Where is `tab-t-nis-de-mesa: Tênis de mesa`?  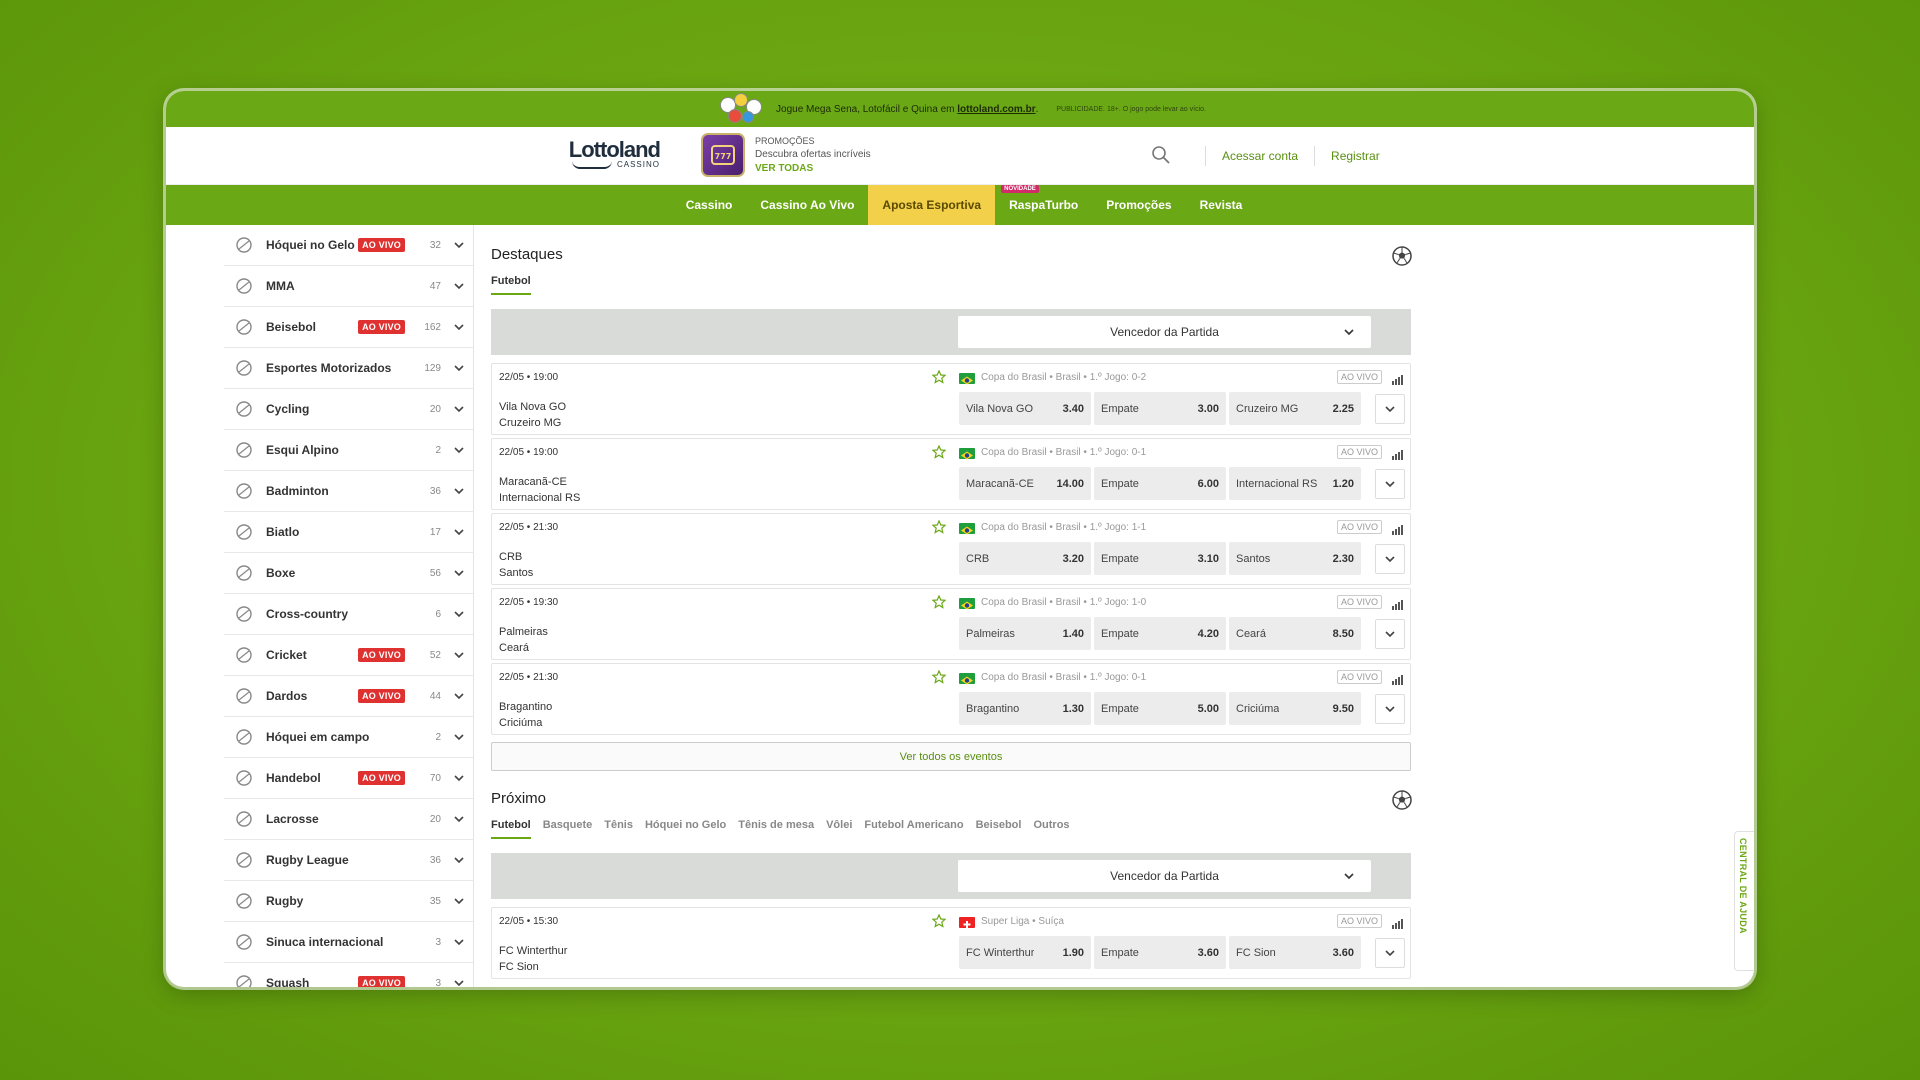 tab-t-nis-de-mesa: Tênis de mesa is located at coordinates (776, 829).